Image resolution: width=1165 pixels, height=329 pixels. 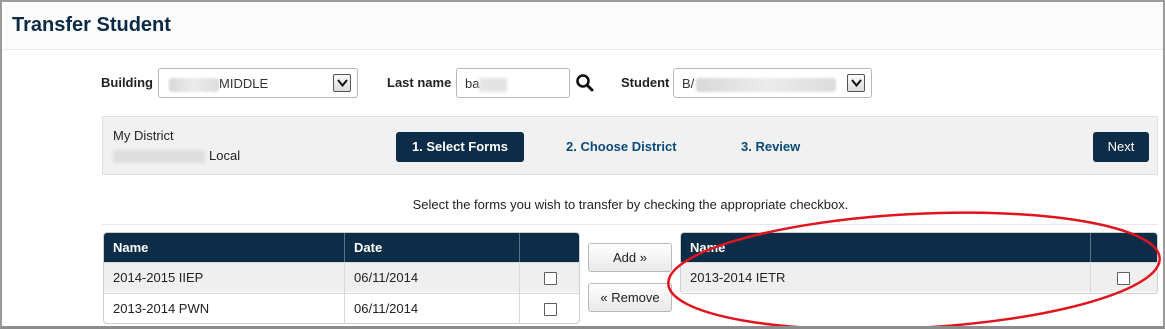 What do you see at coordinates (127, 82) in the screenshot?
I see `building-label: Building` at bounding box center [127, 82].